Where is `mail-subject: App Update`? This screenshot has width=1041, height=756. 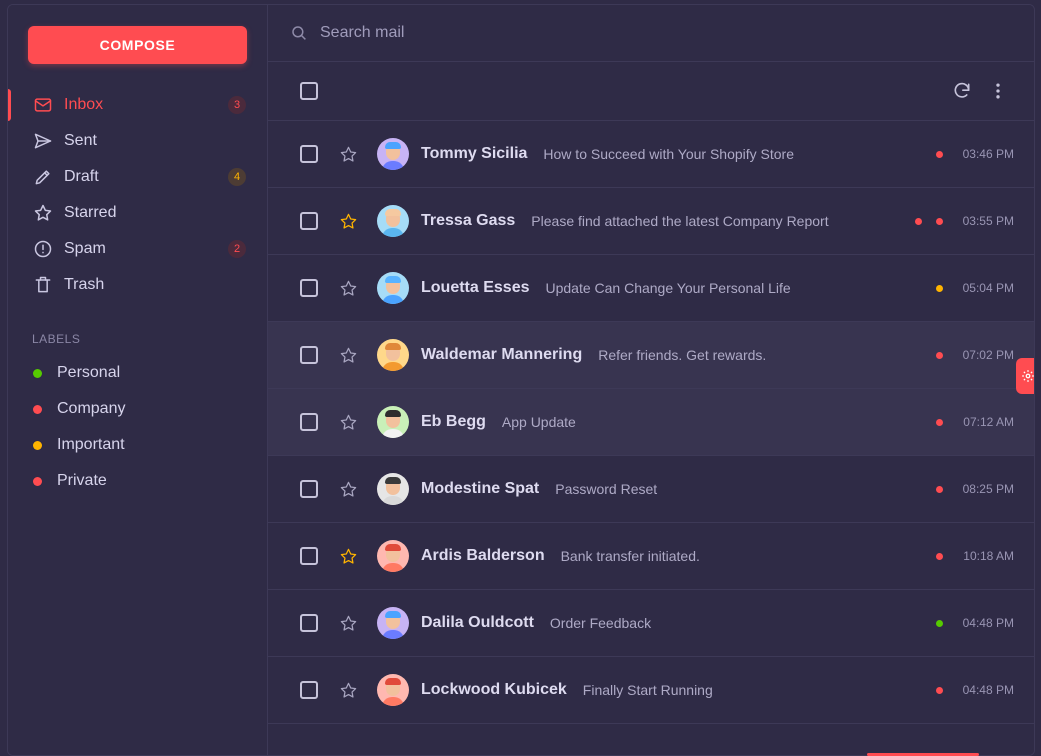 mail-subject: App Update is located at coordinates (538, 422).